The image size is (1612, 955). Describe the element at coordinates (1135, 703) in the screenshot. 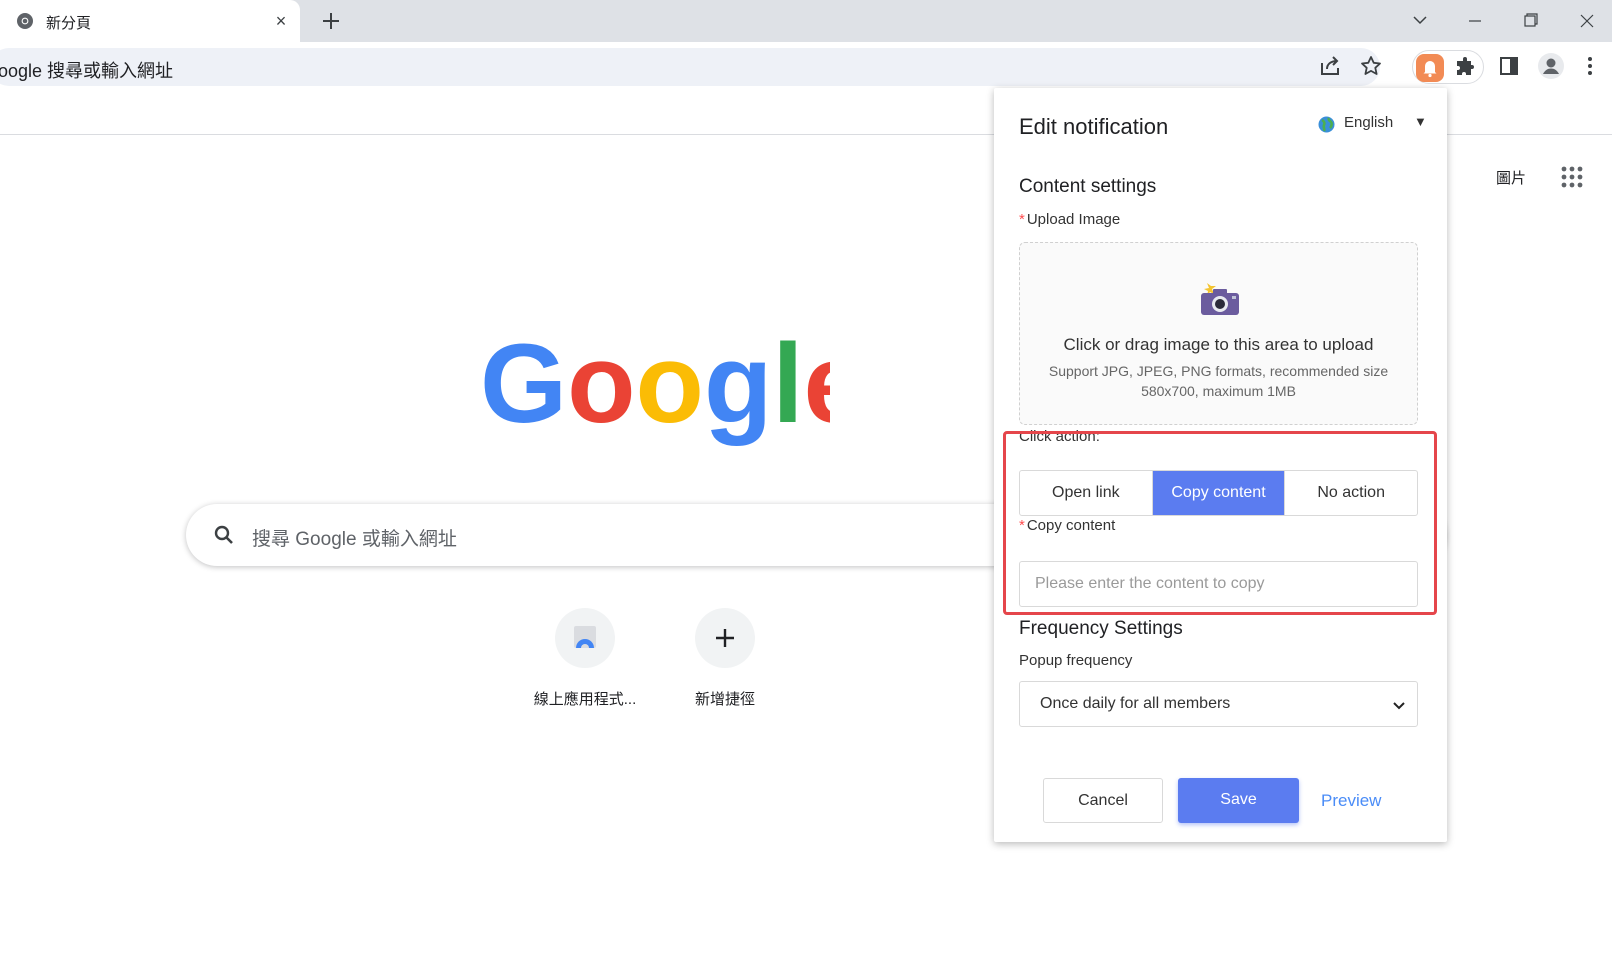

I see `popup-frequency-value: Once daily for all members` at that location.